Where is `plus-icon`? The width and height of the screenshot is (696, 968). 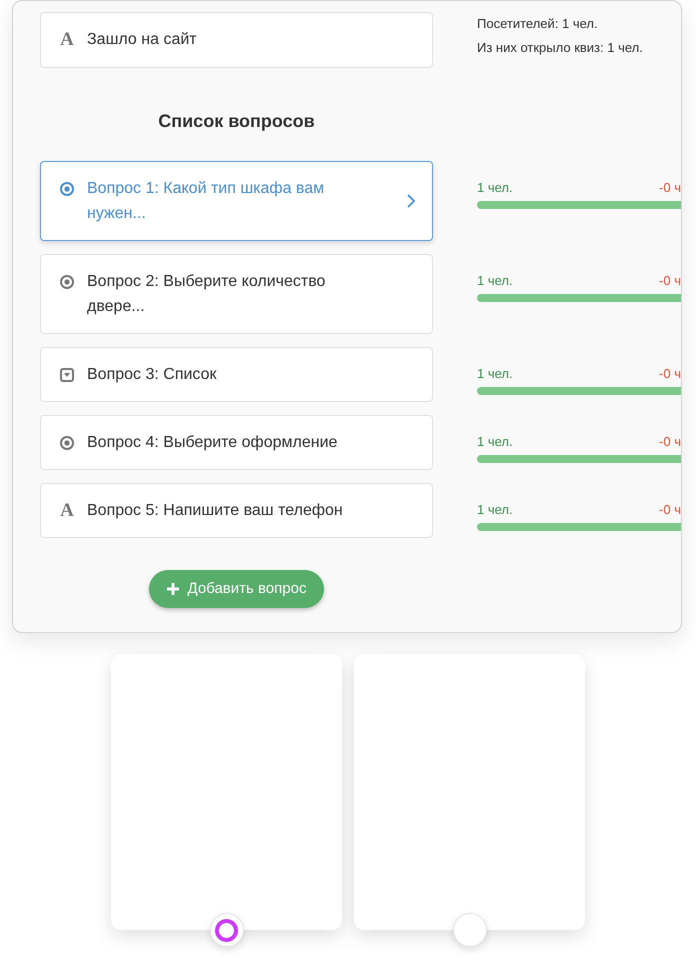
plus-icon is located at coordinates (172, 589).